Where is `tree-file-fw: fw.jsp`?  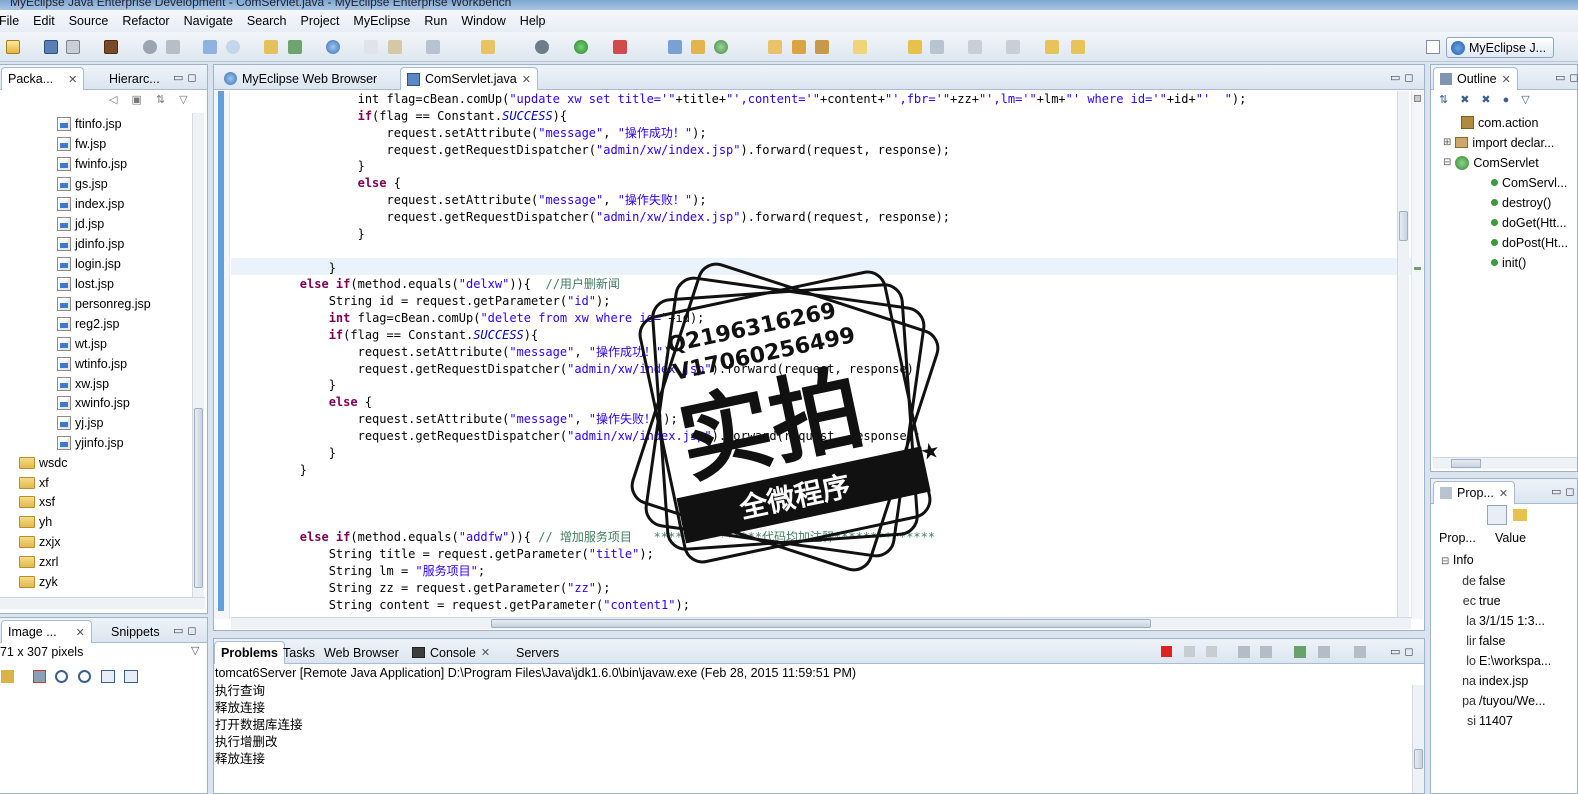
tree-file-fw: fw.jsp is located at coordinates (81, 143).